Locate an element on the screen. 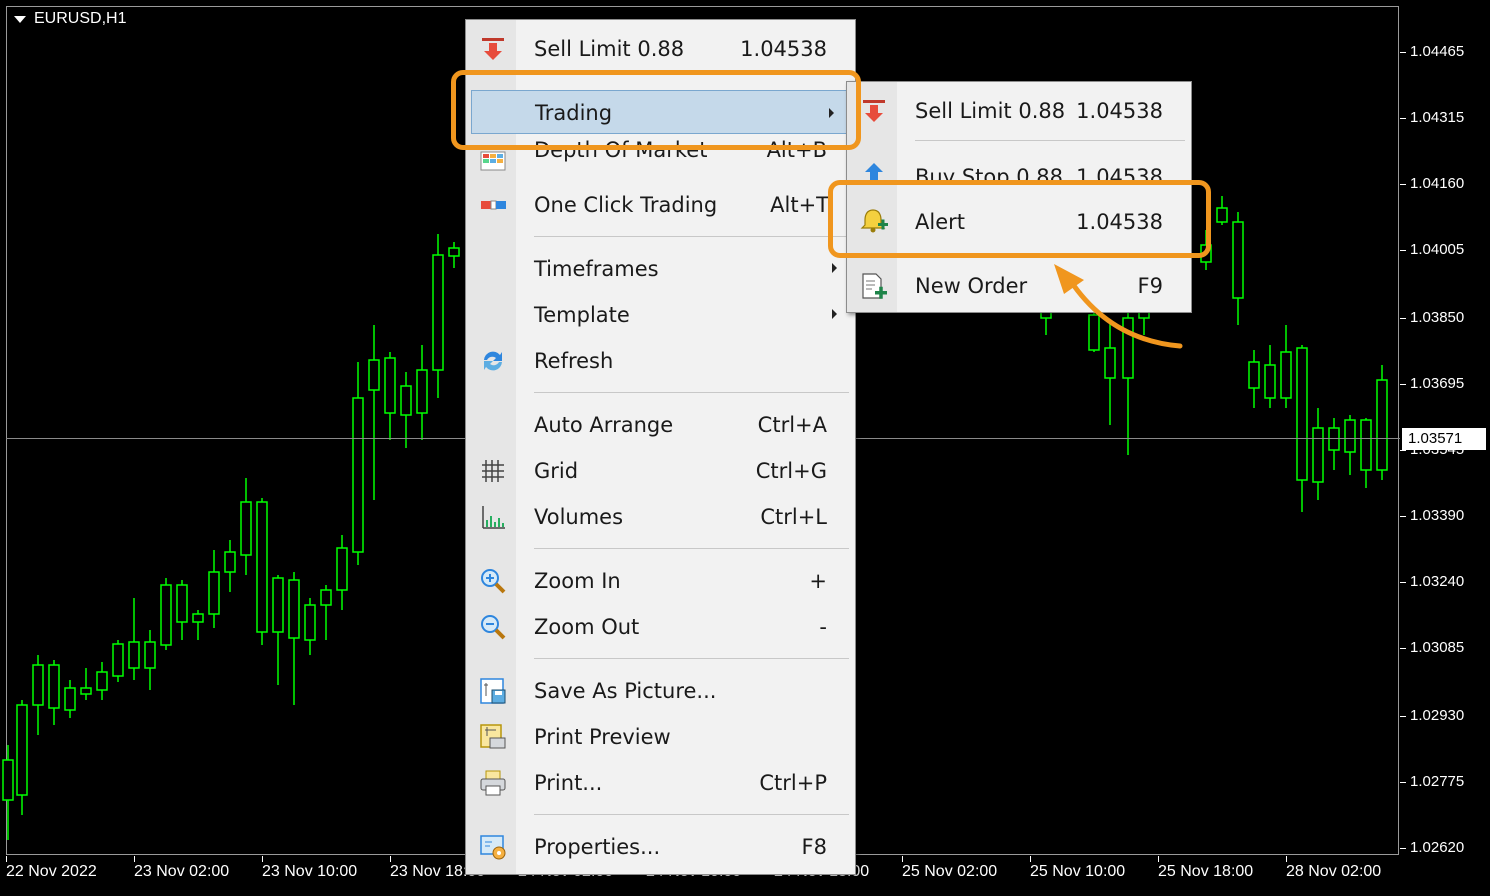 The height and width of the screenshot is (896, 1490). menu-item-sell-limit: Sell Limit 0.88 1.04538 is located at coordinates (660, 48).